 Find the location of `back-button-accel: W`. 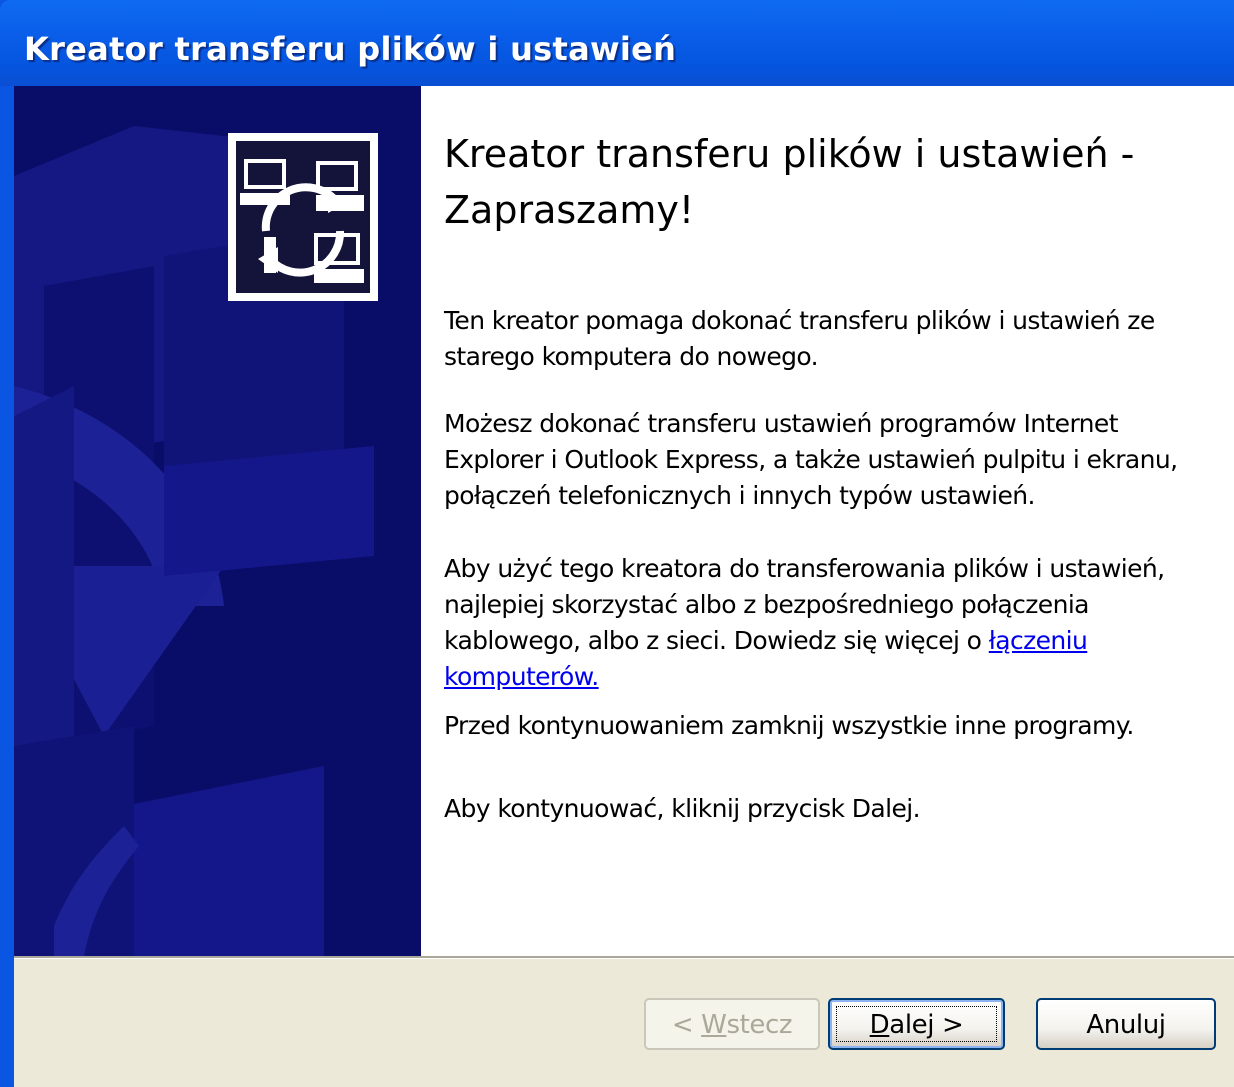

back-button-accel: W is located at coordinates (714, 1025).